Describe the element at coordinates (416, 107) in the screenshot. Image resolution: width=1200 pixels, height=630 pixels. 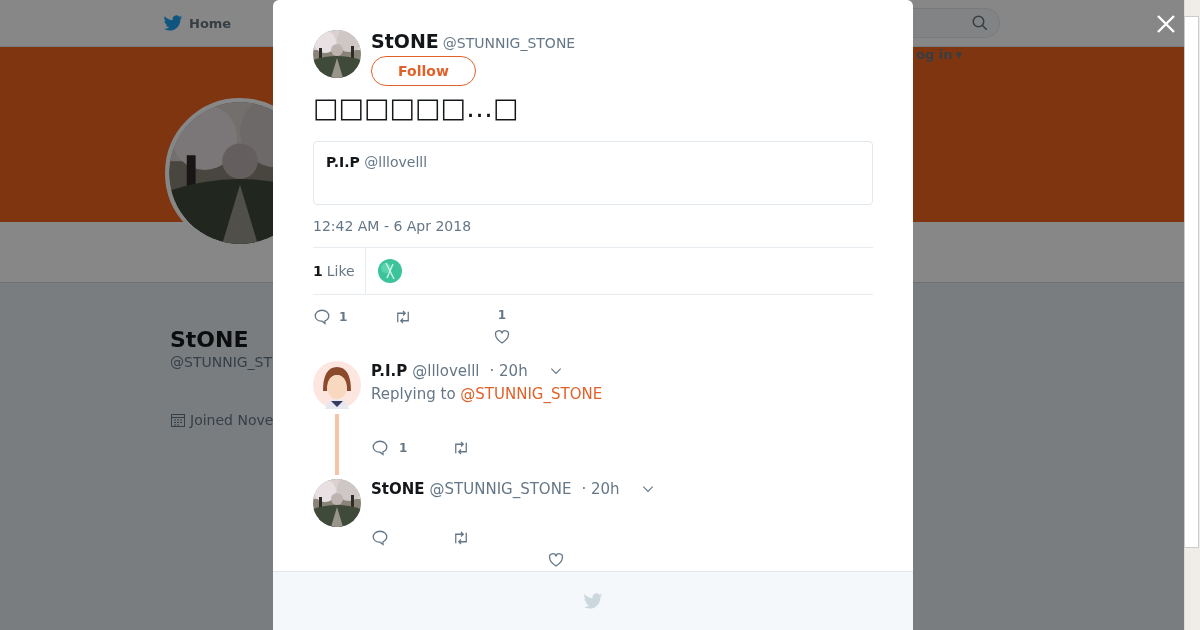
I see `tweet-text: □□□□□□…□` at that location.